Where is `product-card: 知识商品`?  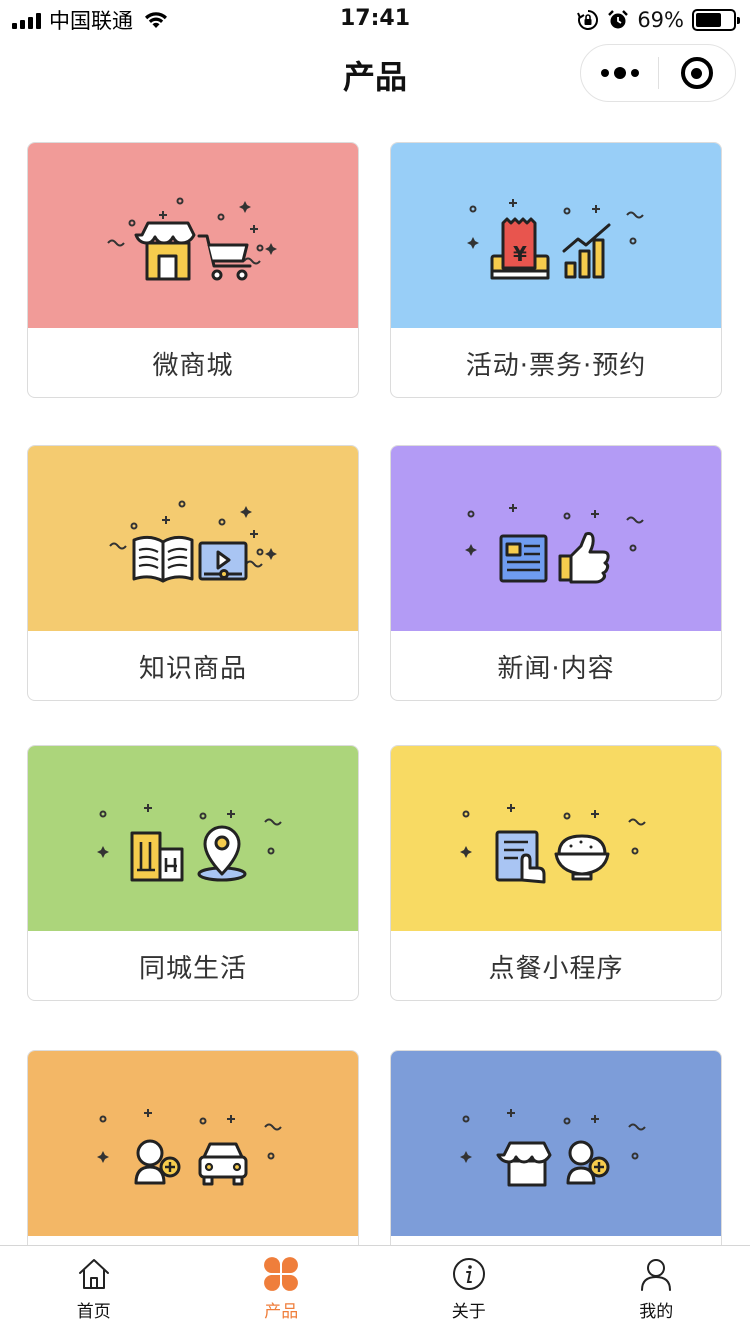
product-card: 知识商品 is located at coordinates (193, 573).